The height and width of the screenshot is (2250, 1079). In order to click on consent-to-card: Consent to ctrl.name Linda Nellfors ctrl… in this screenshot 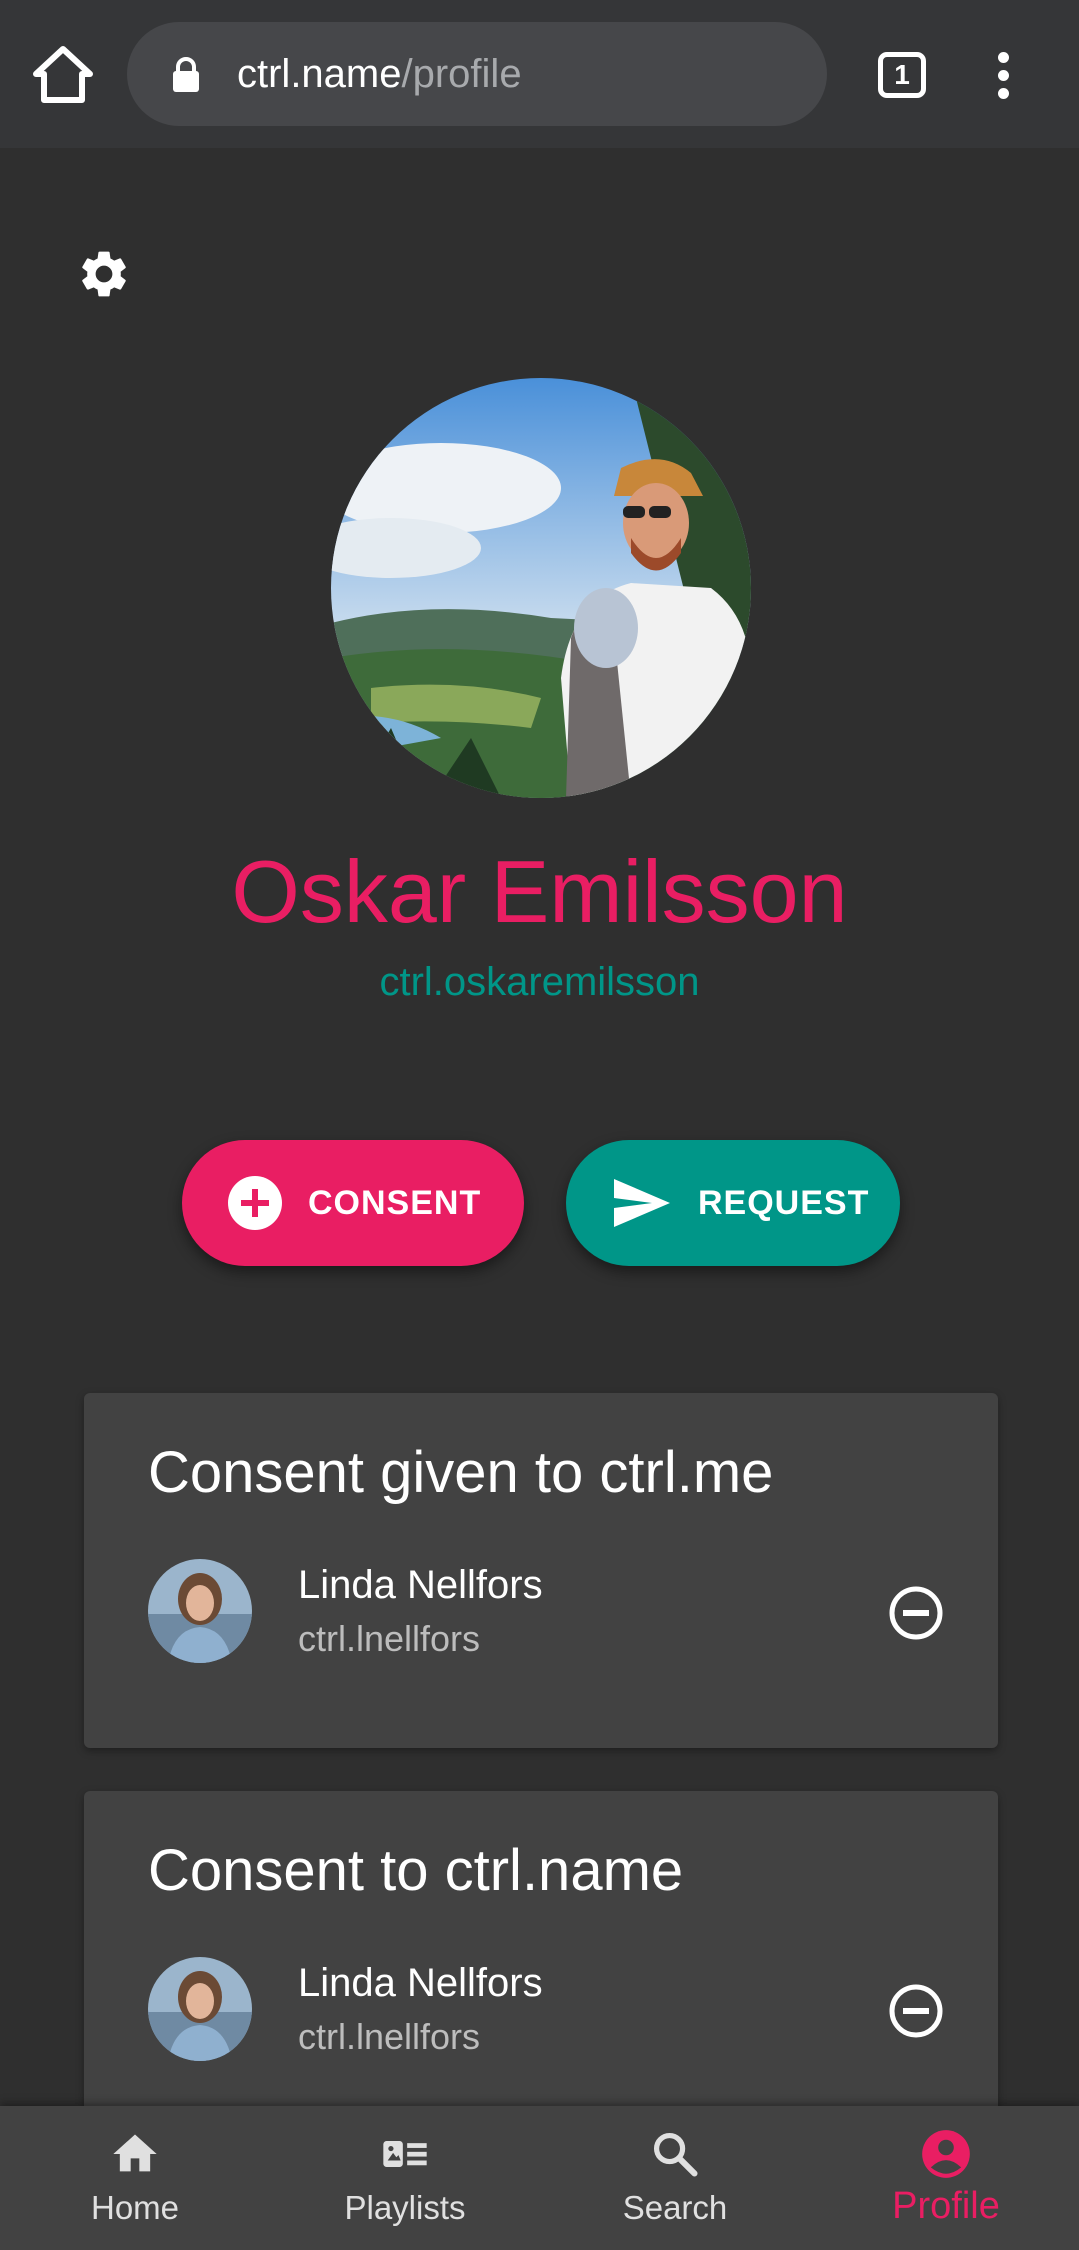, I will do `click(541, 1956)`.